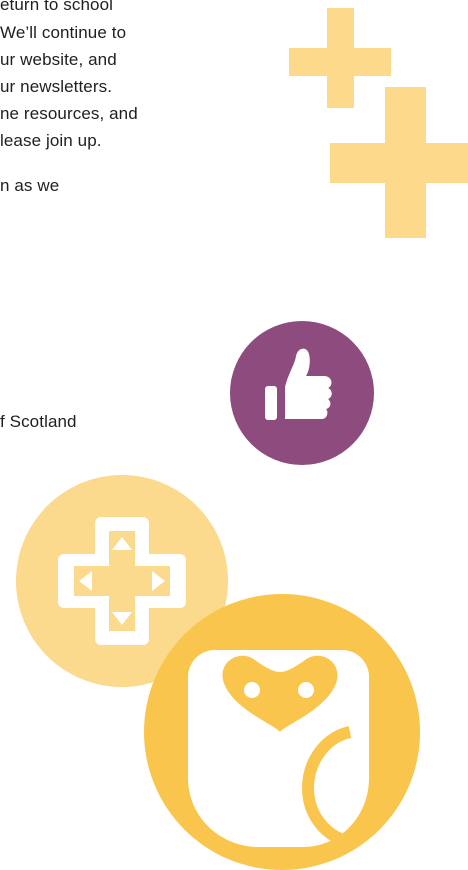  Describe the element at coordinates (63, 32) in the screenshot. I see `paragraph-line-2: We’ll continue to` at that location.